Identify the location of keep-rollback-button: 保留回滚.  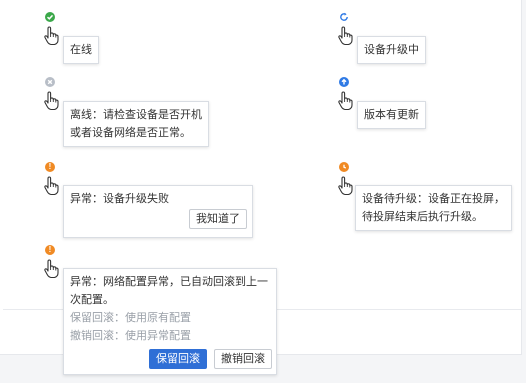
(178, 359).